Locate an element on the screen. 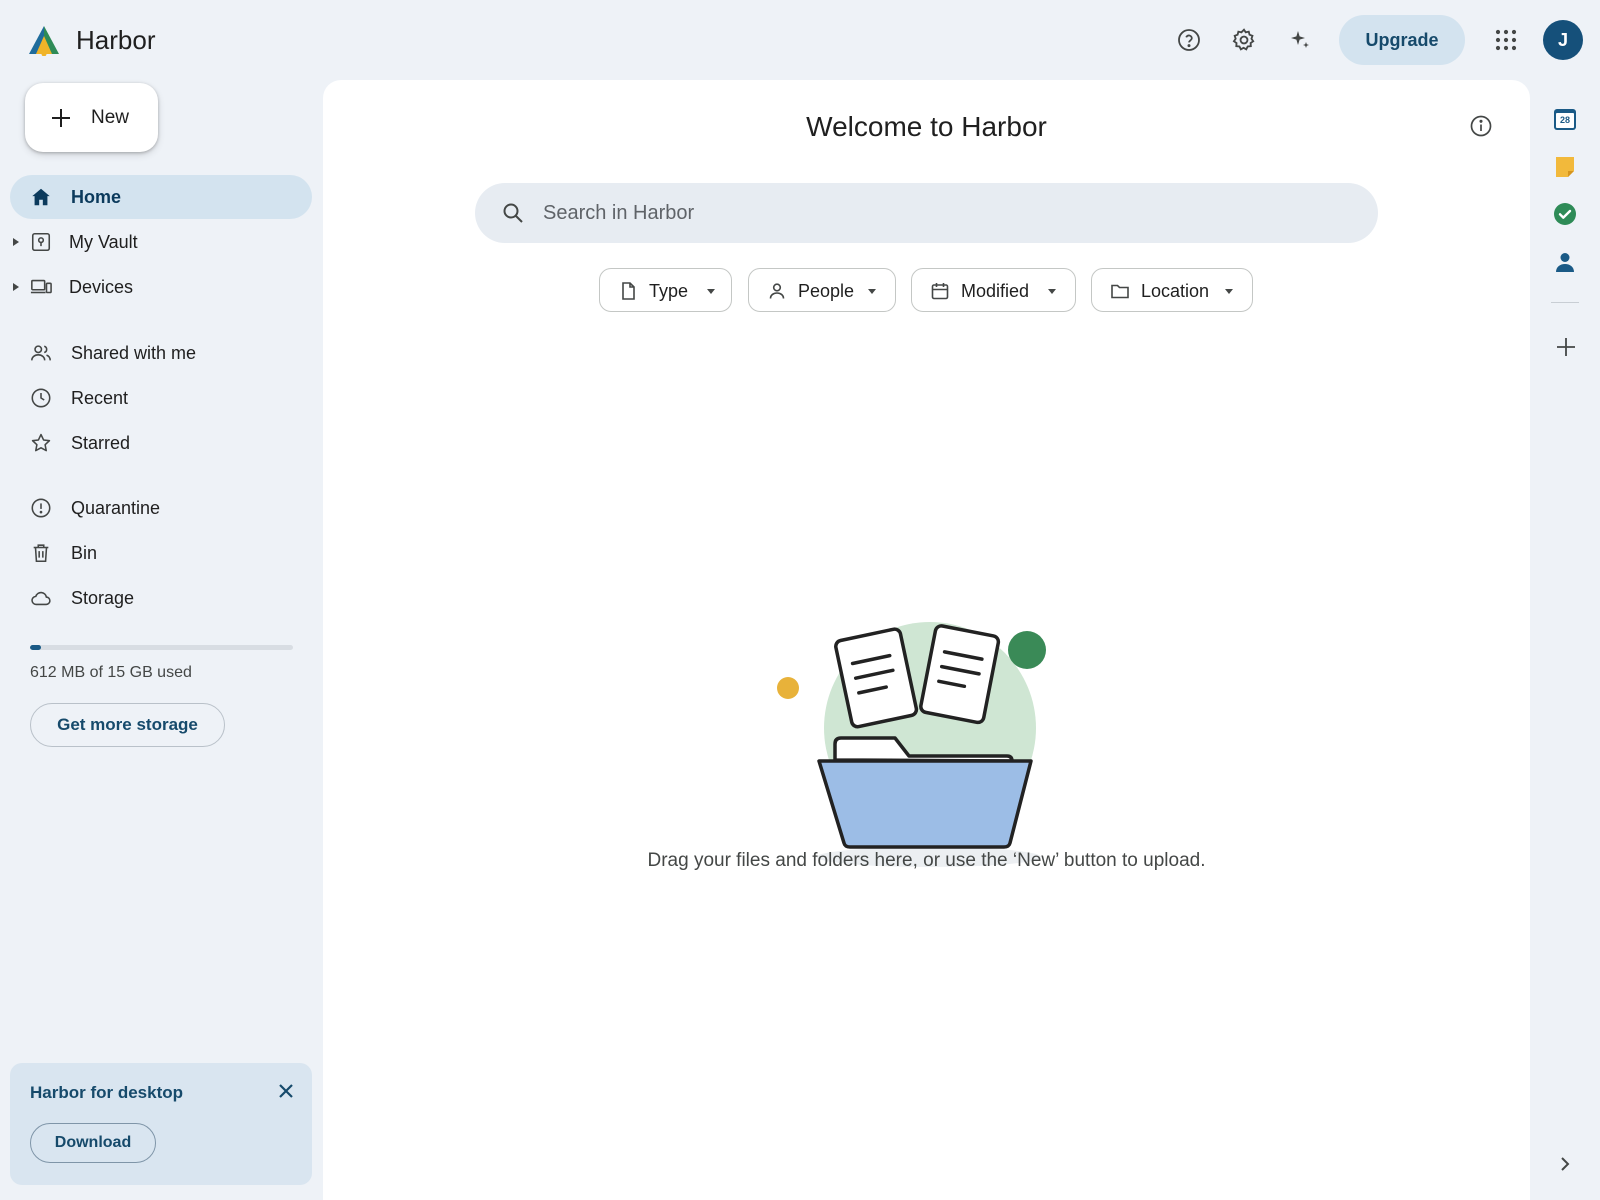 The image size is (1600, 1200). tasks-icon is located at coordinates (1565, 214).